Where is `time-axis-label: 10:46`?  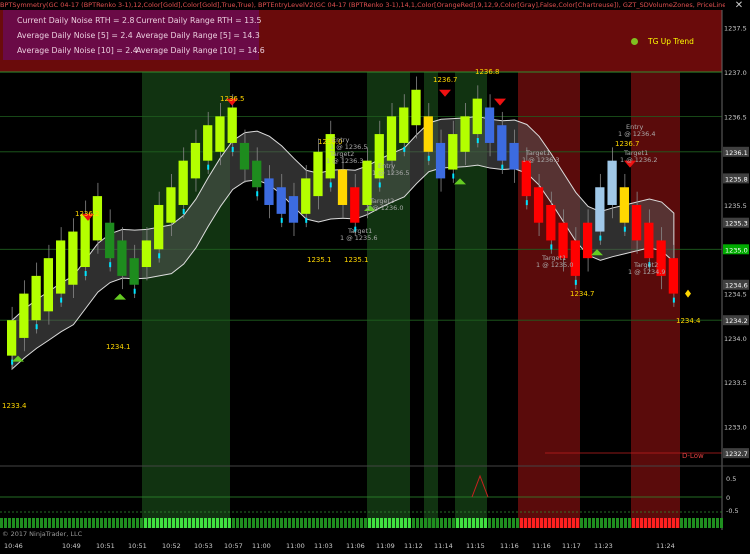 time-axis-label: 10:46 is located at coordinates (13, 546).